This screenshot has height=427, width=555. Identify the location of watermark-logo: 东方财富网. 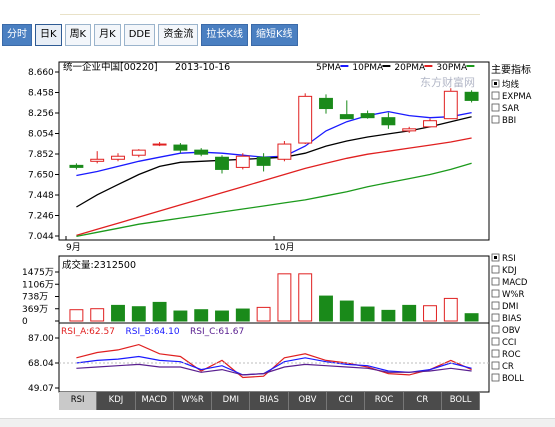
(447, 82).